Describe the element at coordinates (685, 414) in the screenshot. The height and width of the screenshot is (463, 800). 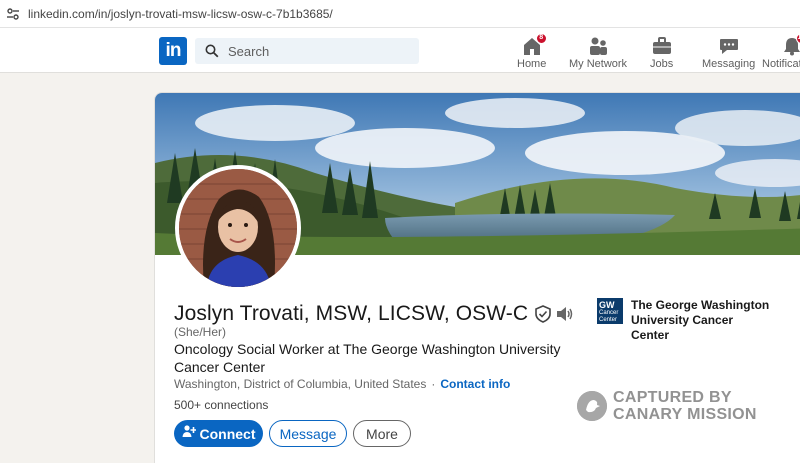
I see `watermark-line2: CANARY MISSION` at that location.